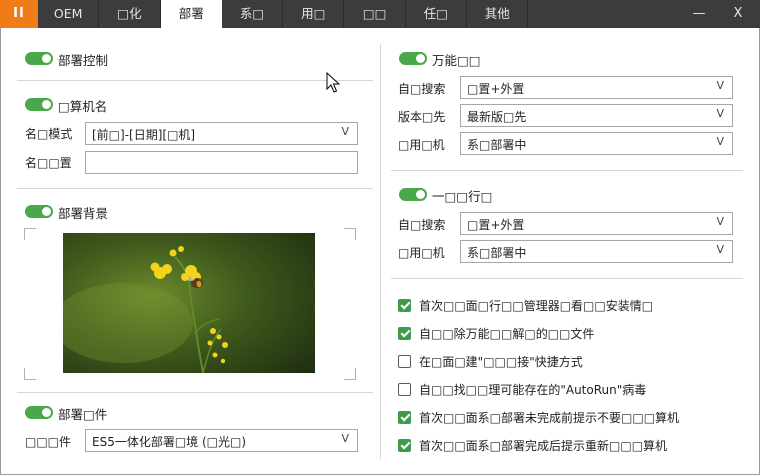 The image size is (760, 475). What do you see at coordinates (169, 442) in the screenshot?
I see `component-value: ES5一体化部署□境 (□光□)` at bounding box center [169, 442].